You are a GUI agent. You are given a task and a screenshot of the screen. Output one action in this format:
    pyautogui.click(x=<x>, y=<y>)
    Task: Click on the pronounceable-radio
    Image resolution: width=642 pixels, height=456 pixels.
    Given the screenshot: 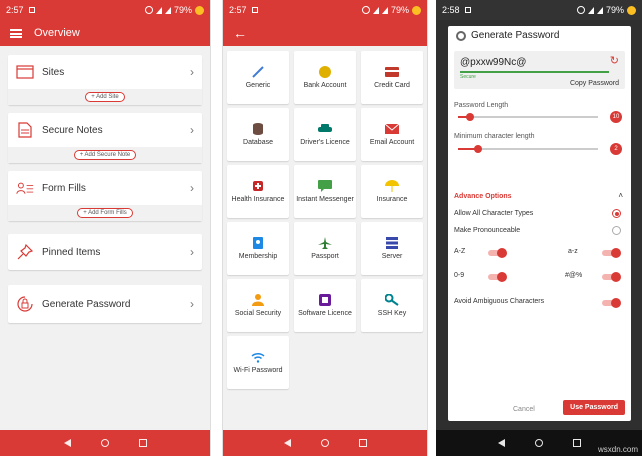 What is the action you would take?
    pyautogui.click(x=616, y=230)
    